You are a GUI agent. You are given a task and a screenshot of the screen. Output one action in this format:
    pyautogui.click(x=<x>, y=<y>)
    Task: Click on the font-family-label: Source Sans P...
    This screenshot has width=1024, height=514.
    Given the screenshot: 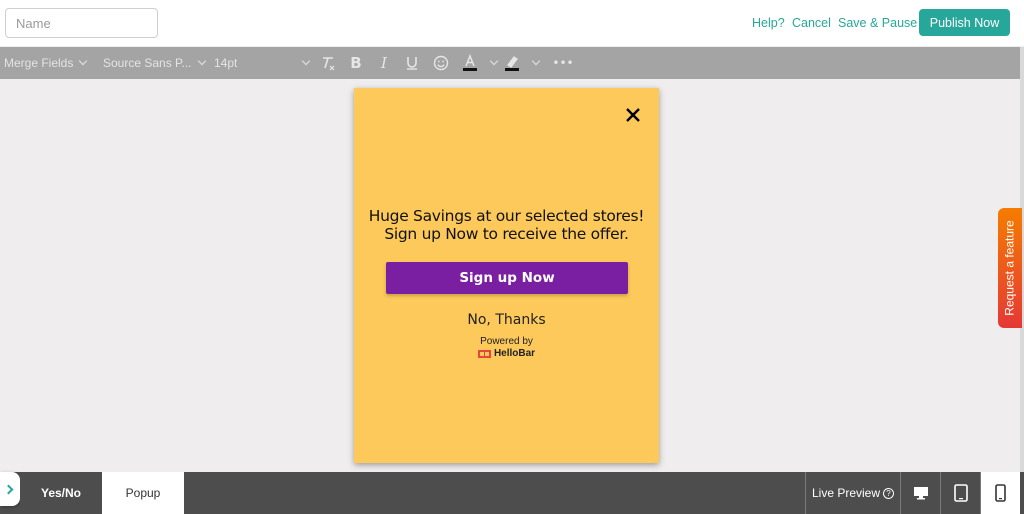 What is the action you would take?
    pyautogui.click(x=147, y=63)
    